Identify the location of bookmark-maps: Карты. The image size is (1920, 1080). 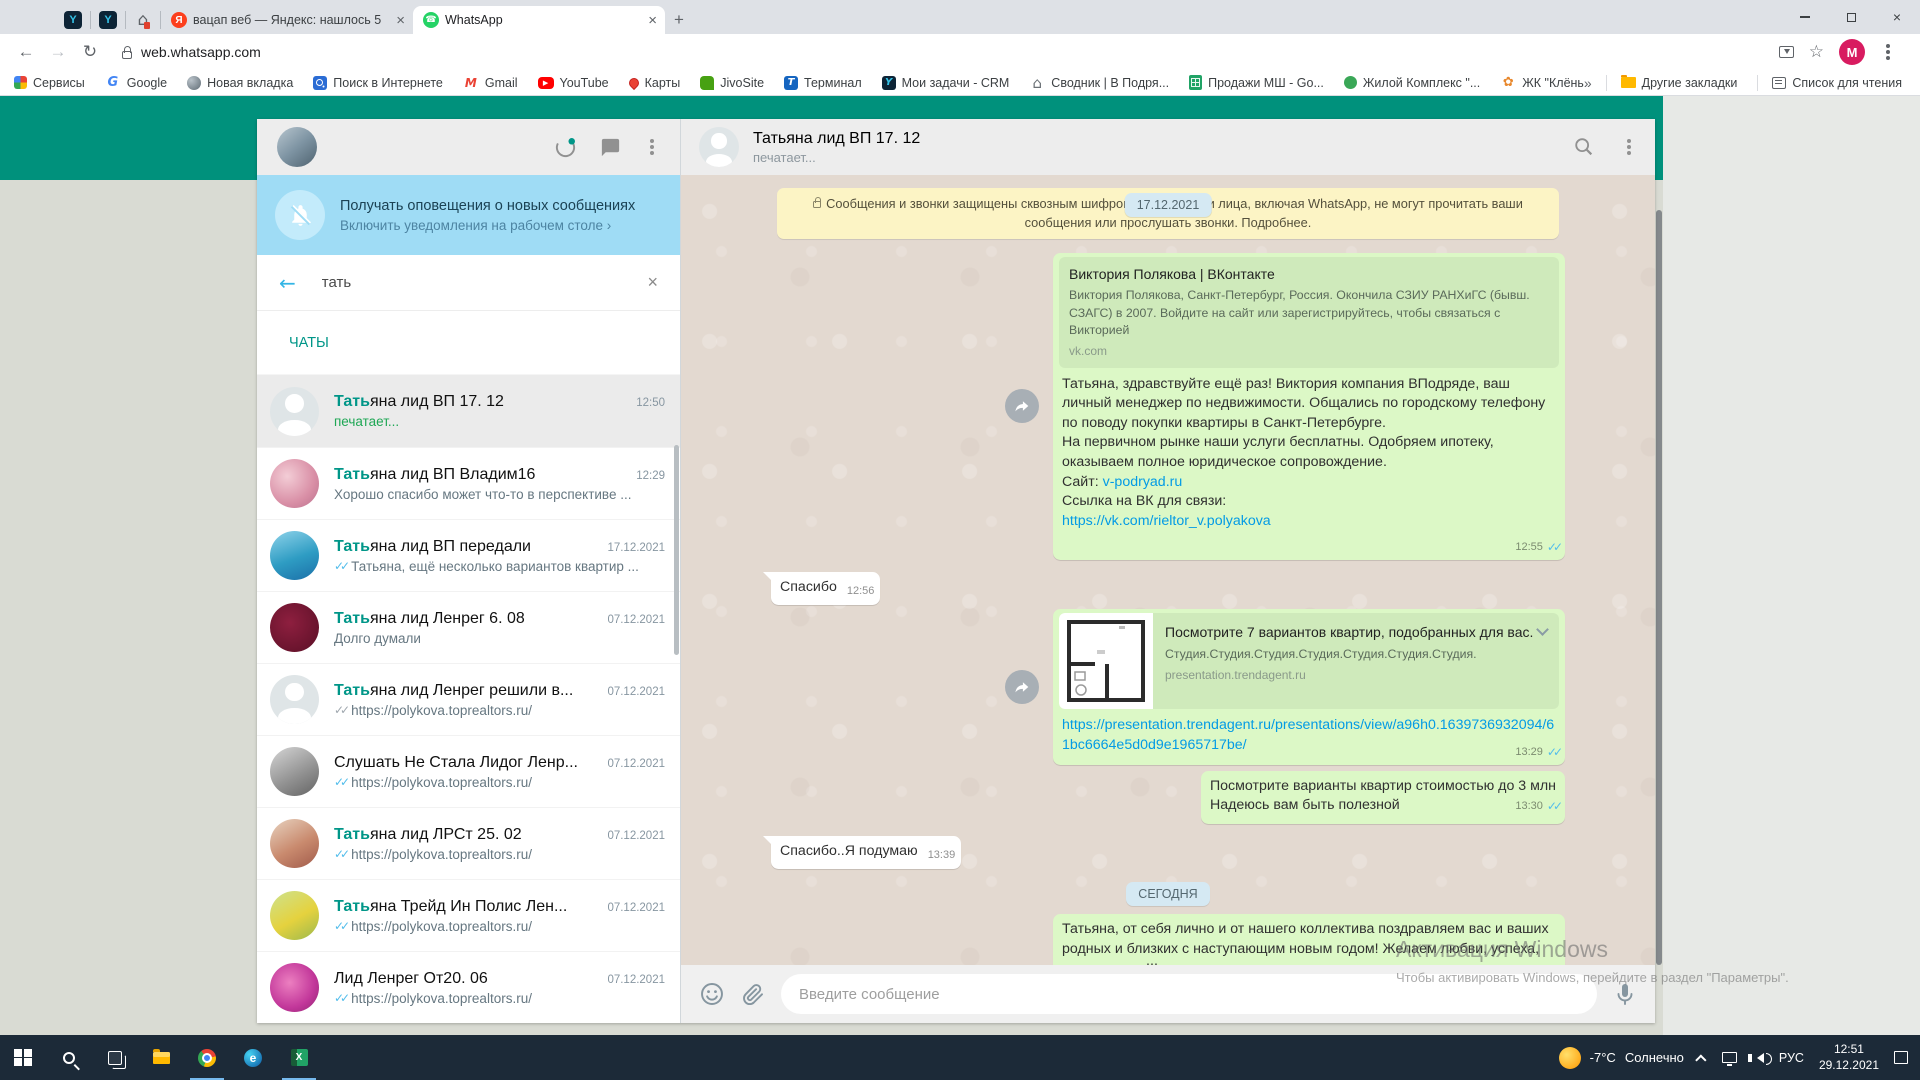
(653, 82).